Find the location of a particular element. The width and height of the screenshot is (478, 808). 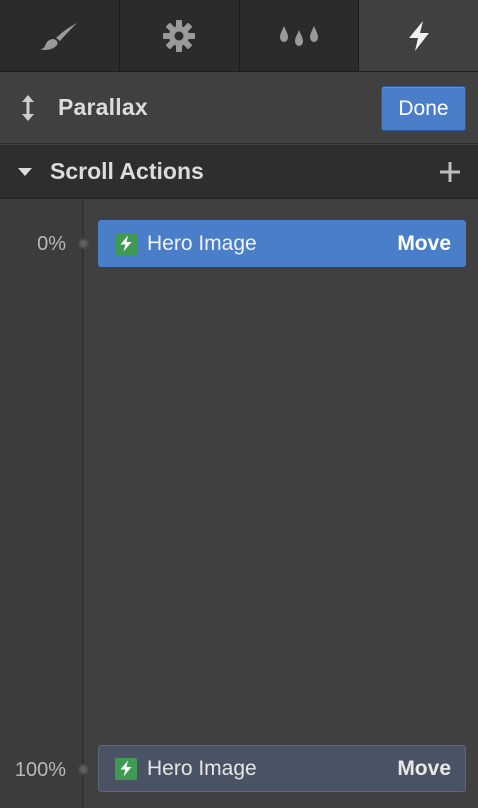

interaction-title: Parallax is located at coordinates (103, 107).